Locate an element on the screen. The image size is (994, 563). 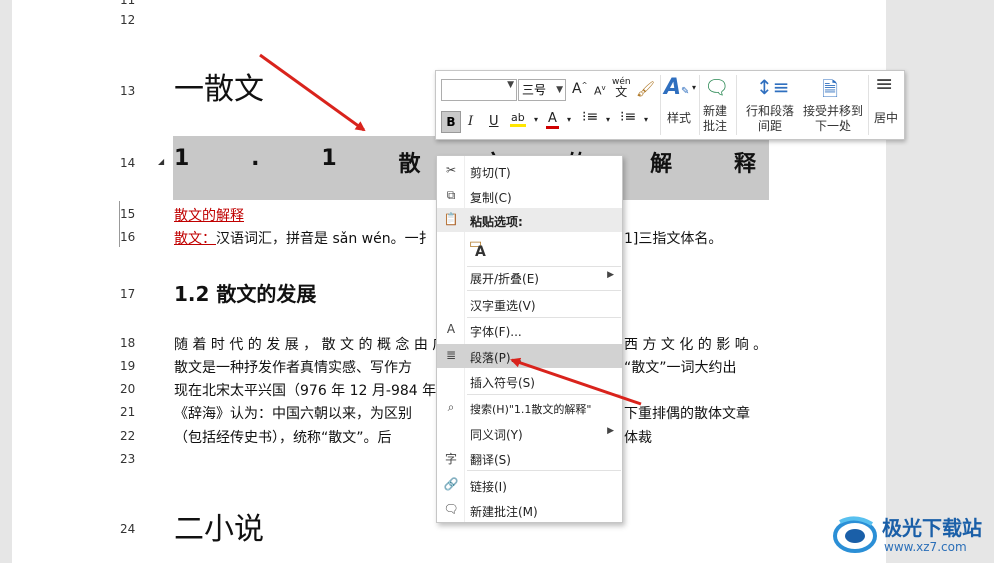
watermark-logo-icon is located at coordinates (855, 534).